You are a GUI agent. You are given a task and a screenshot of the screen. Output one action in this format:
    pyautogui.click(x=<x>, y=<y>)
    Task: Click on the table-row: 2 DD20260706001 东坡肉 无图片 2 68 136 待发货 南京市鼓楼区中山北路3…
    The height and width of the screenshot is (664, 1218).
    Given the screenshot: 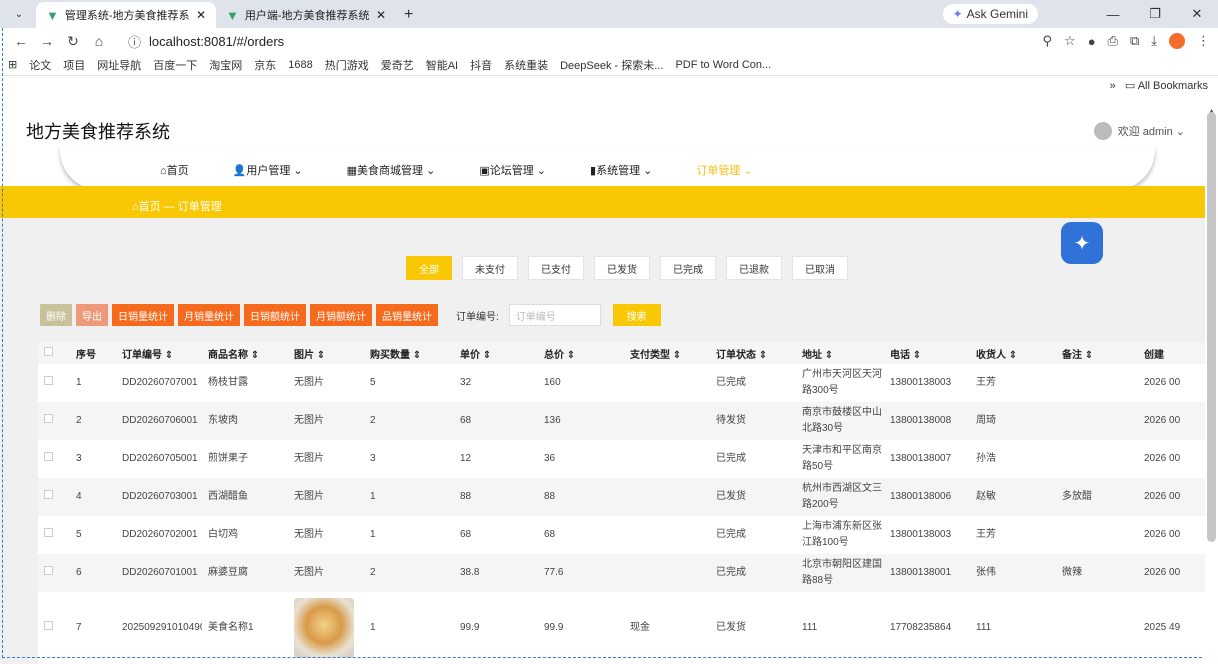 What is the action you would take?
    pyautogui.click(x=621, y=421)
    